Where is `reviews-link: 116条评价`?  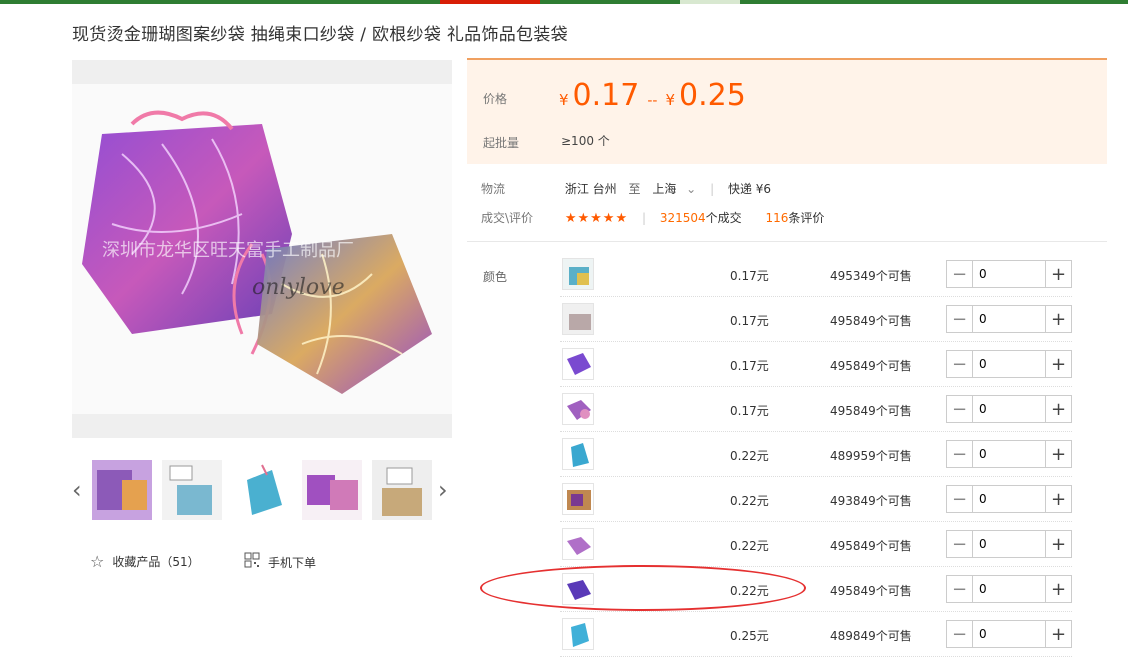
reviews-link: 116条评价 is located at coordinates (794, 218).